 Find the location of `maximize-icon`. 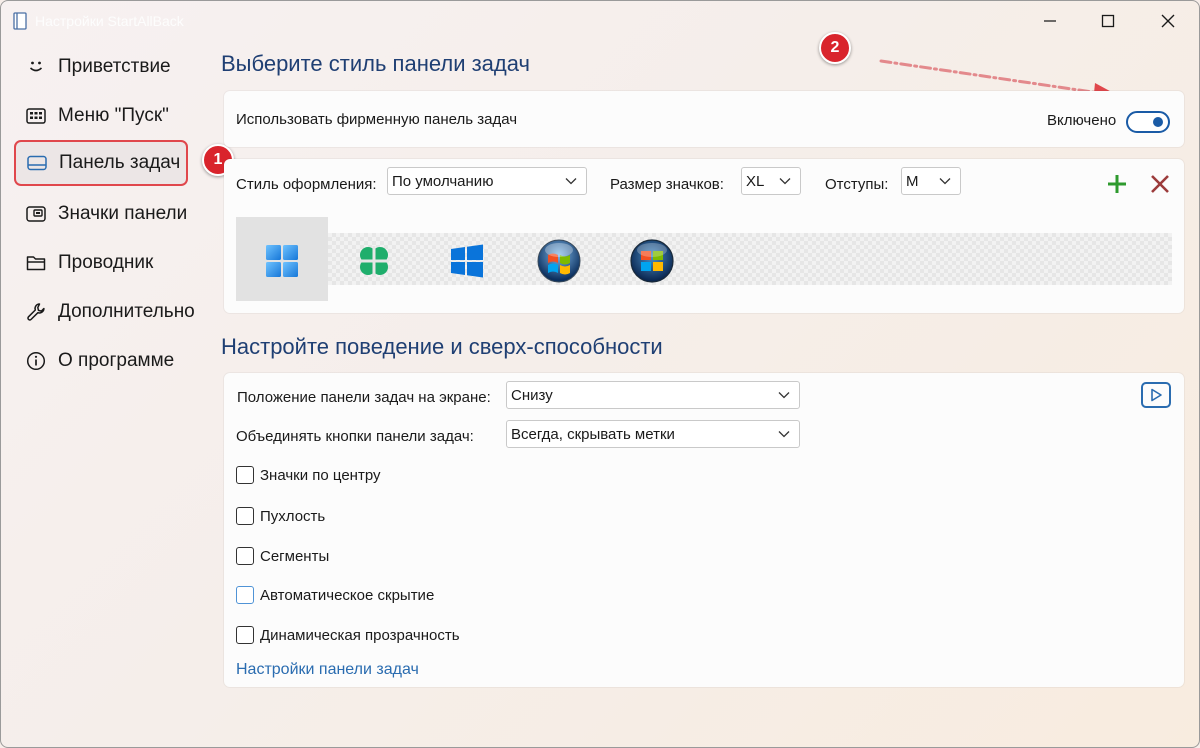

maximize-icon is located at coordinates (1108, 21).